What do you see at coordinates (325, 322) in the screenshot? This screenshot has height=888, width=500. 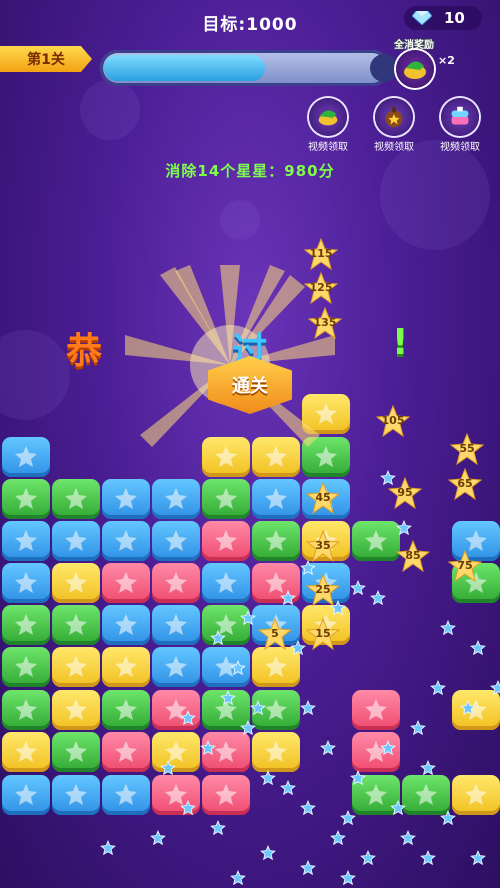 I see `popup-score-value: 135` at bounding box center [325, 322].